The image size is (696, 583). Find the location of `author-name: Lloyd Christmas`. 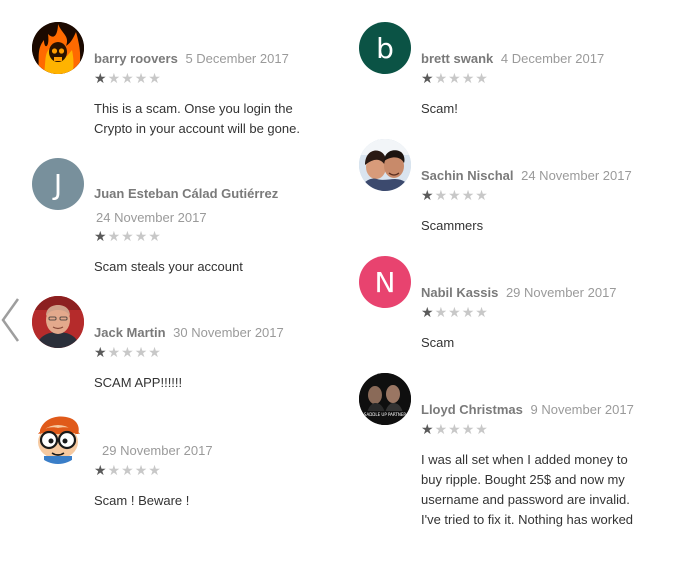

author-name: Lloyd Christmas is located at coordinates (472, 409).